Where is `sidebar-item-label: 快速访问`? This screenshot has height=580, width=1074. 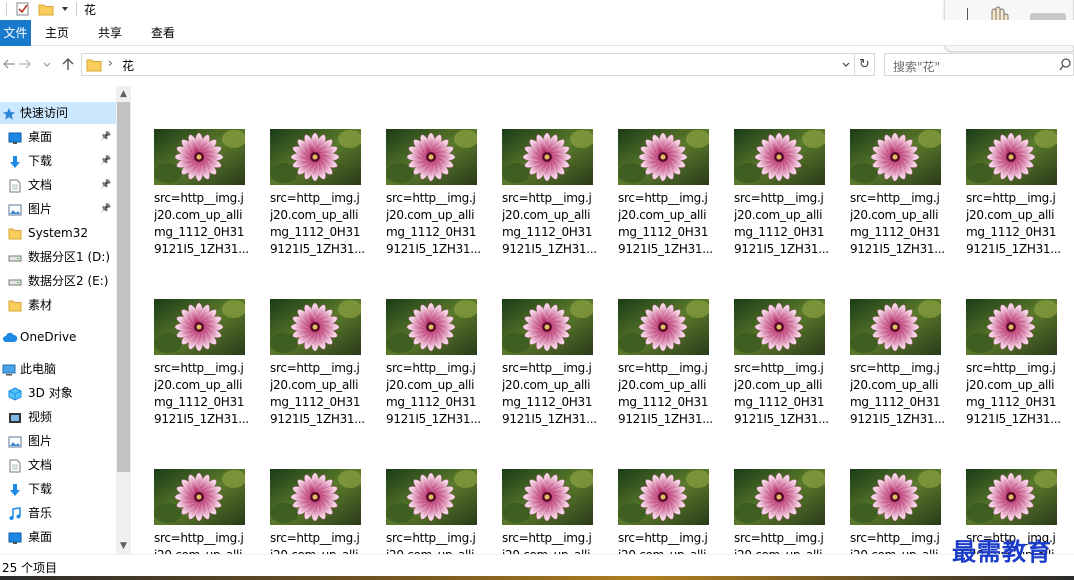
sidebar-item-label: 快速访问 is located at coordinates (44, 113).